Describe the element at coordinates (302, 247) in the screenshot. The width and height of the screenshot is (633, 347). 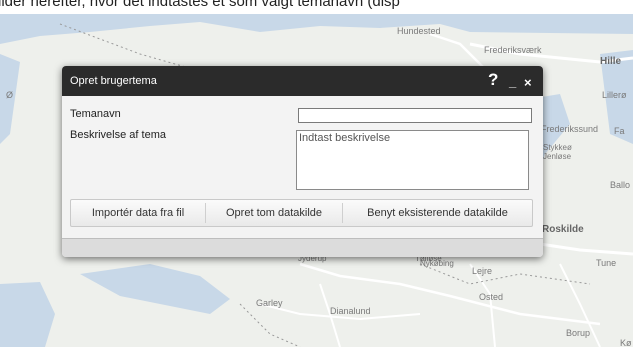
I see `dialog-footer` at that location.